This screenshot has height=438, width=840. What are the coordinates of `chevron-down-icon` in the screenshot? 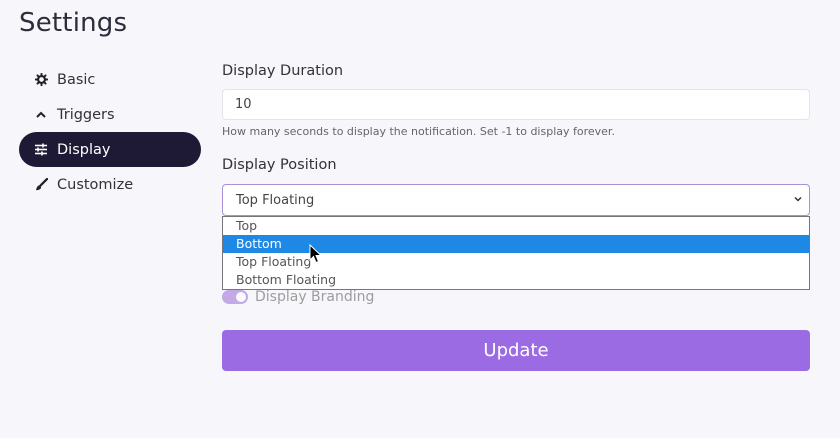 It's located at (798, 199).